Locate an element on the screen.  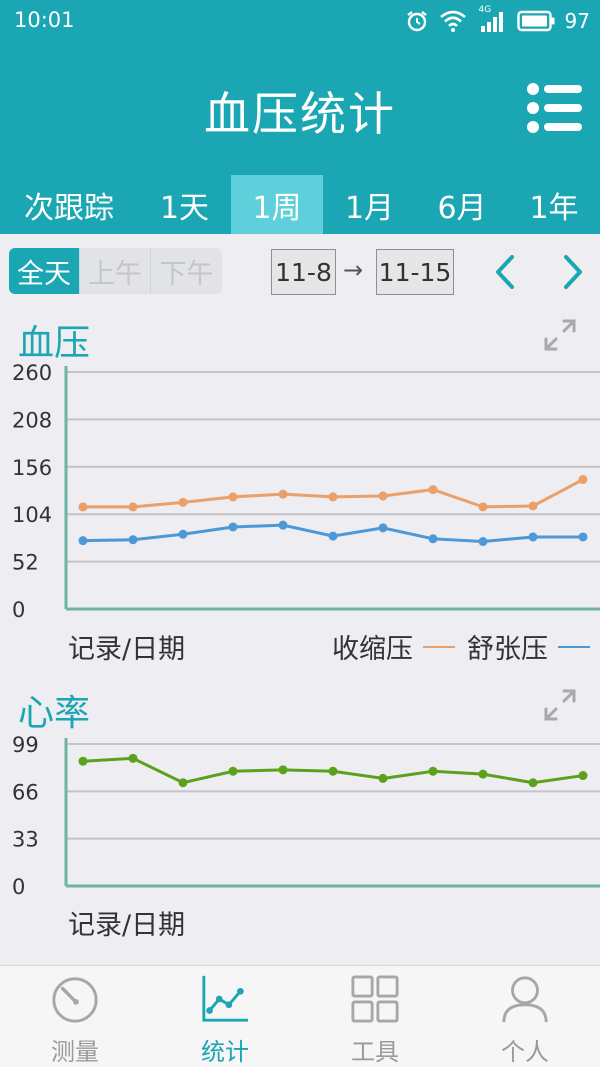
status-bar: 10:01 4G 97 is located at coordinates (300, 21).